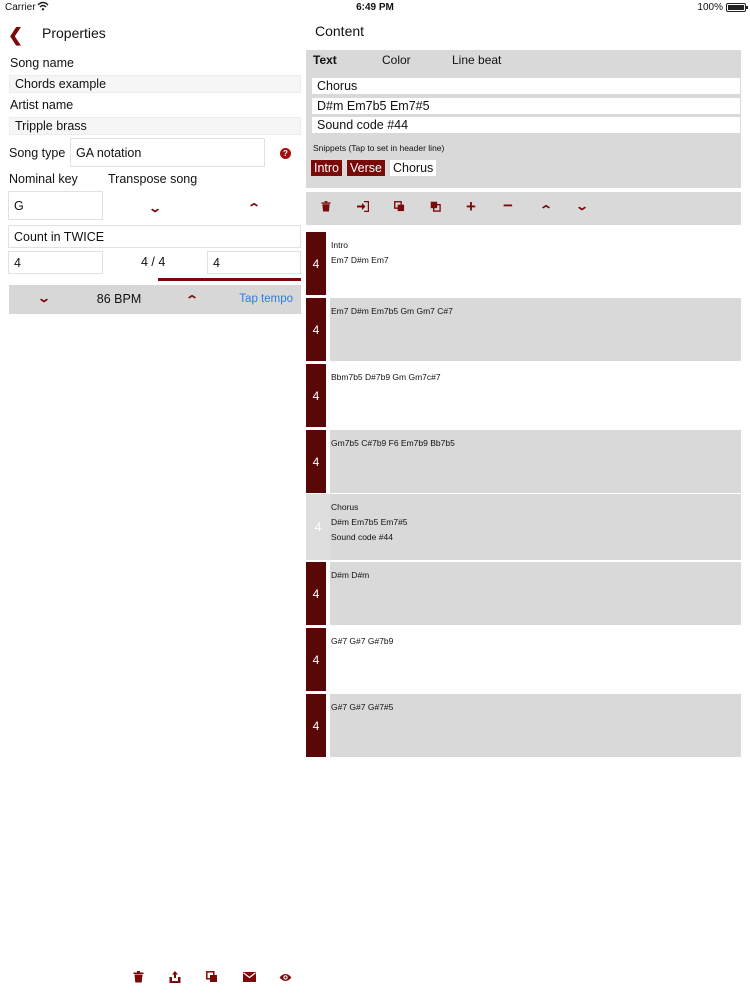 The width and height of the screenshot is (750, 1000). Describe the element at coordinates (61, 84) in the screenshot. I see `song-name-value: Chords example` at that location.